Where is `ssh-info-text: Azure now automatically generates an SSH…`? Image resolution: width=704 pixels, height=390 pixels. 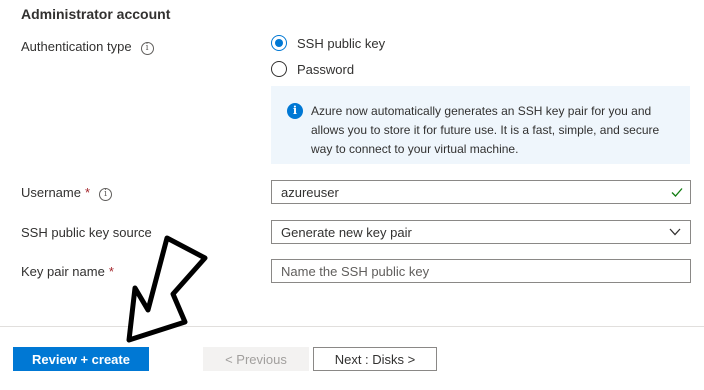 ssh-info-text: Azure now automatically generates an SSH… is located at coordinates (485, 130).